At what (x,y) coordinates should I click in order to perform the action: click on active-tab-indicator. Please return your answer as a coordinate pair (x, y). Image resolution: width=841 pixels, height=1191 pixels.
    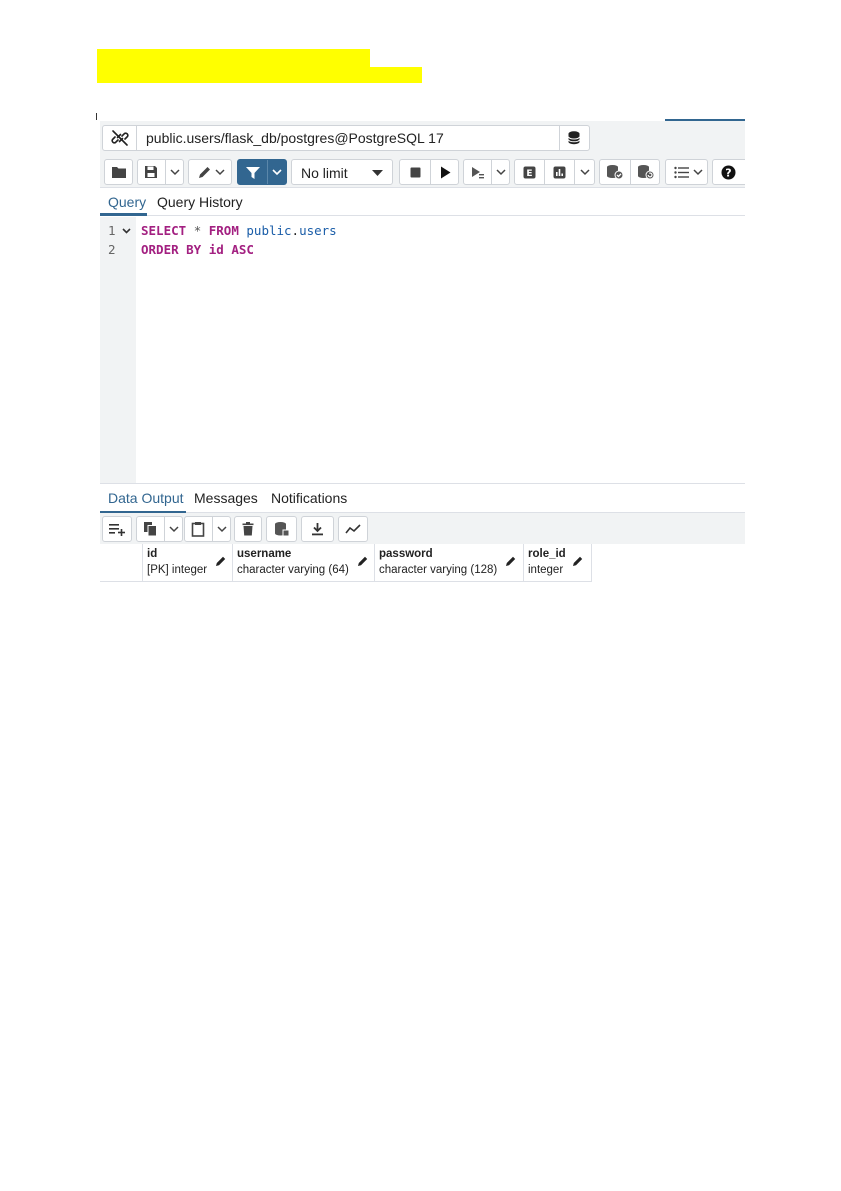
    Looking at the image, I should click on (123, 214).